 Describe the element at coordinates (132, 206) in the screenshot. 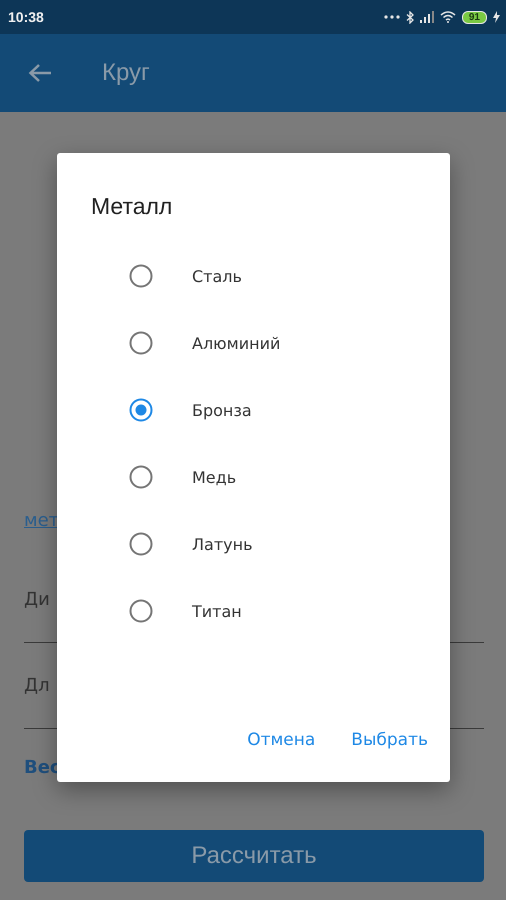

I see `dialog-title: Металл` at that location.